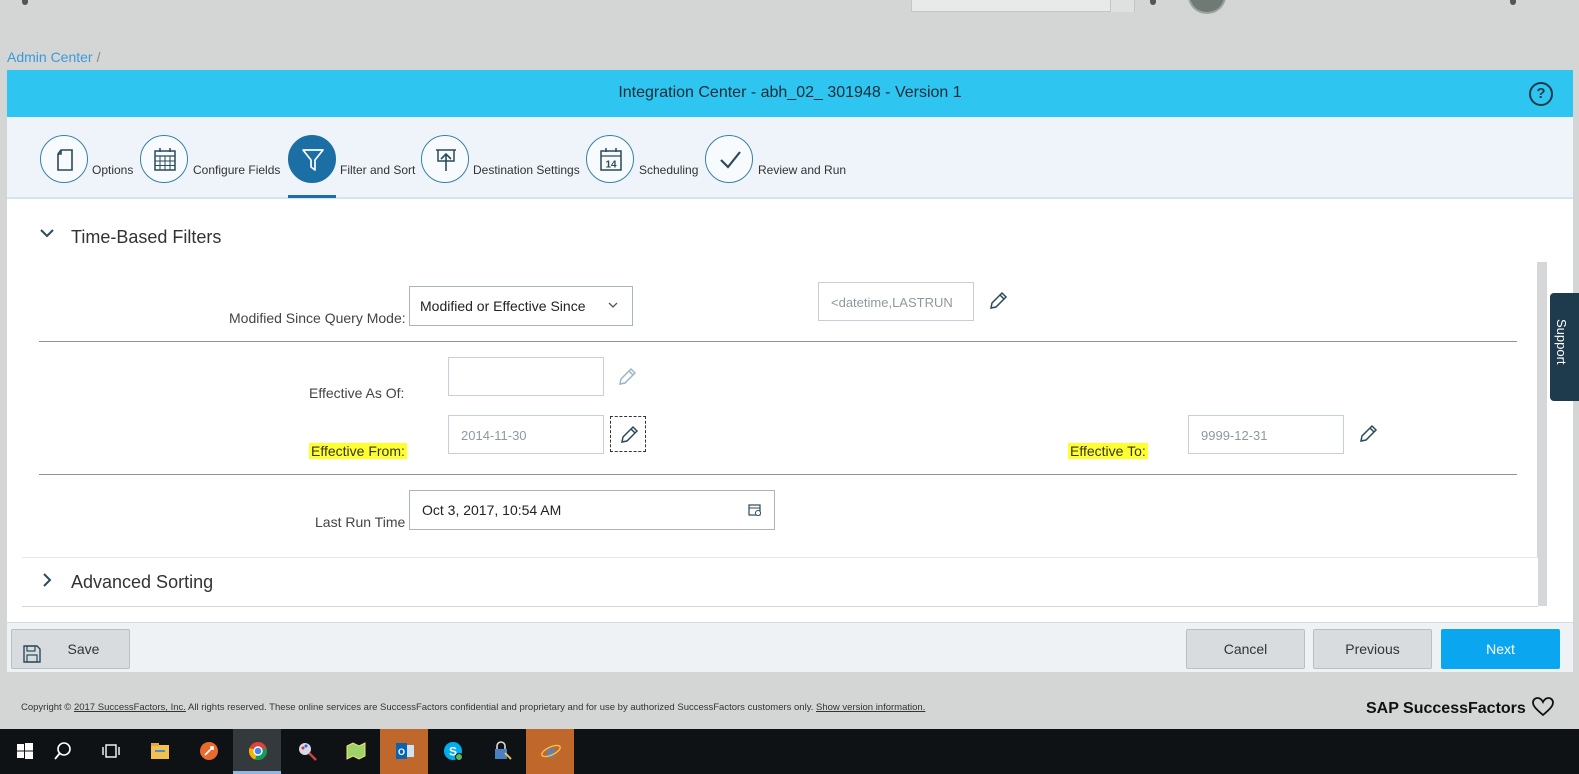 Image resolution: width=1579 pixels, height=774 pixels. I want to click on svg-text: O, so click(401, 752).